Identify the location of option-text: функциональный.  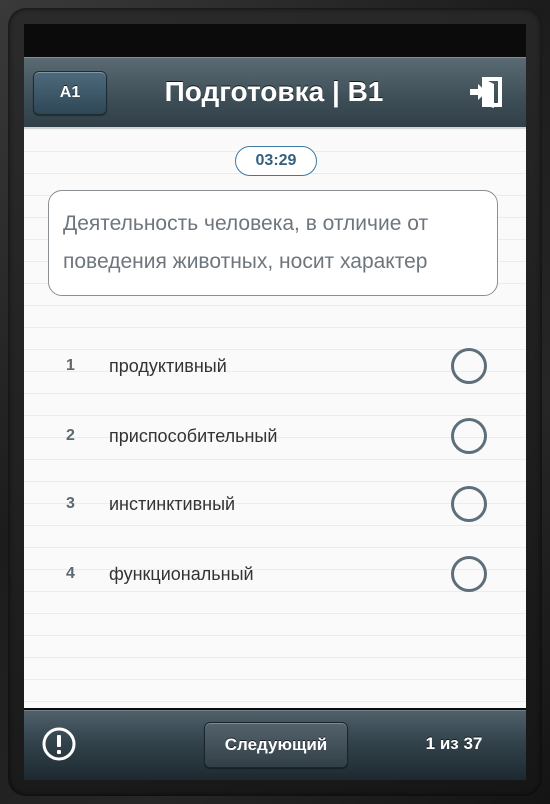
(181, 574).